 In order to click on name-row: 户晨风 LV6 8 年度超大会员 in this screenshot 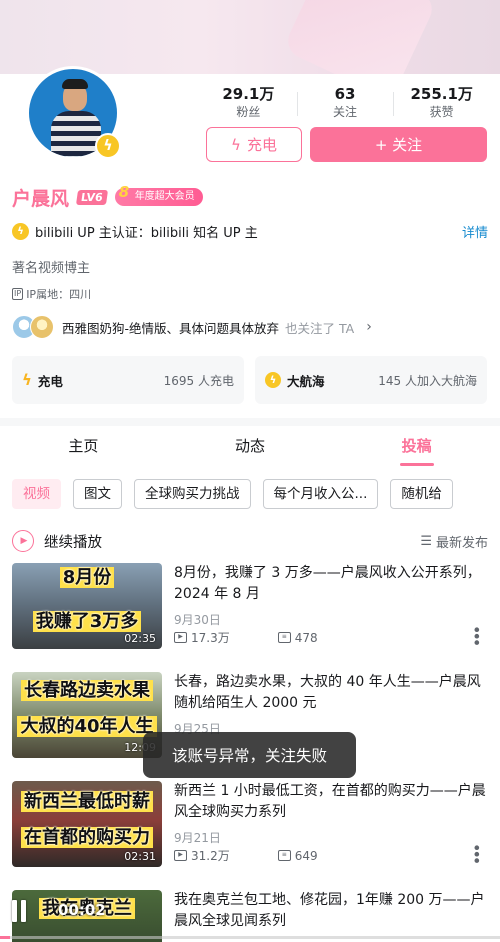, I will do `click(107, 197)`.